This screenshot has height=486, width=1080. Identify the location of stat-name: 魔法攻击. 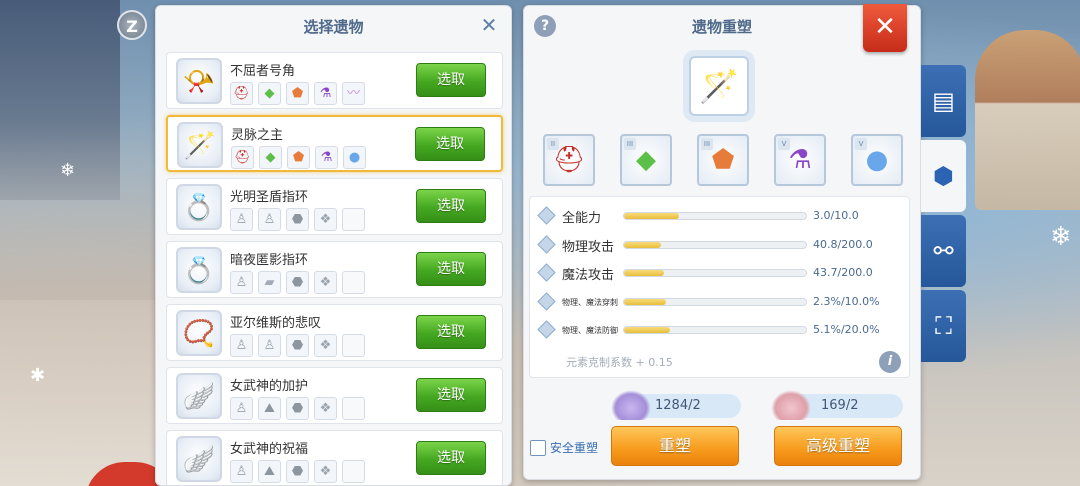
(588, 275).